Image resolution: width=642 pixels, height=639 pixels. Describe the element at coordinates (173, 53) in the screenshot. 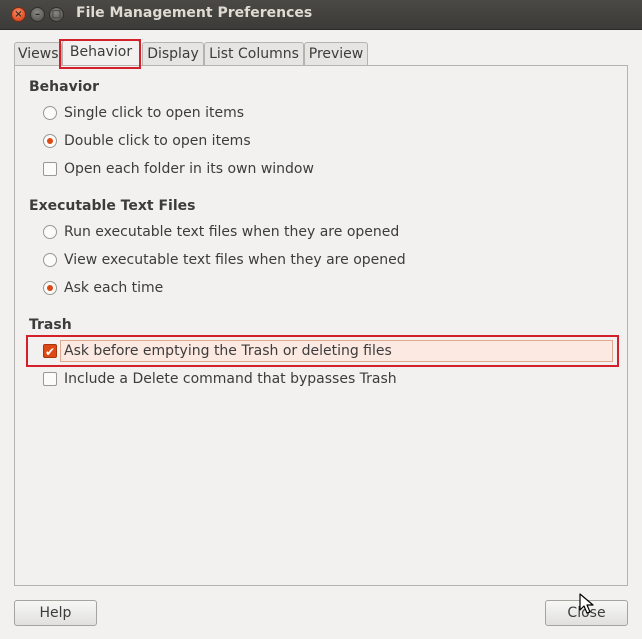

I see `tab-display: Display` at that location.